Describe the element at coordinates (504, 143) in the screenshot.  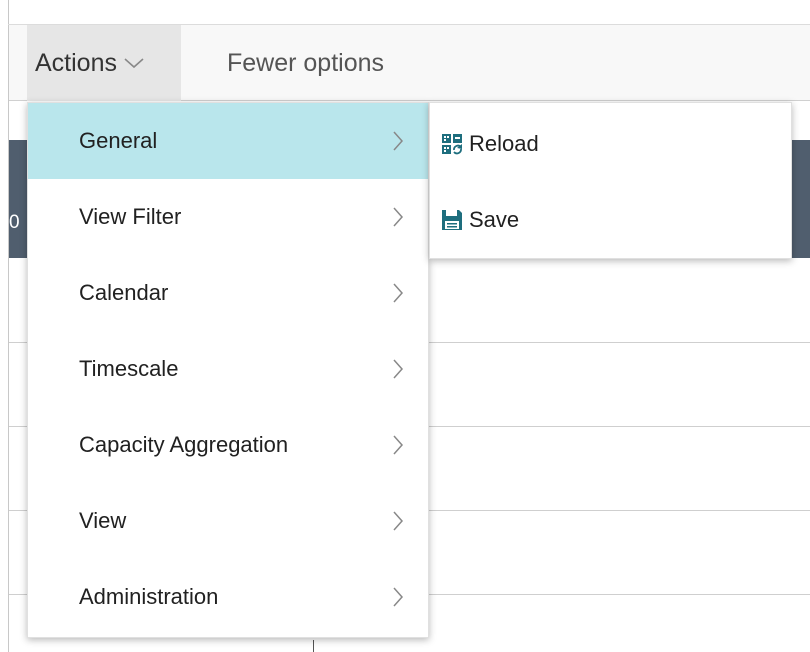
I see `submenu-item-label: Reload` at that location.